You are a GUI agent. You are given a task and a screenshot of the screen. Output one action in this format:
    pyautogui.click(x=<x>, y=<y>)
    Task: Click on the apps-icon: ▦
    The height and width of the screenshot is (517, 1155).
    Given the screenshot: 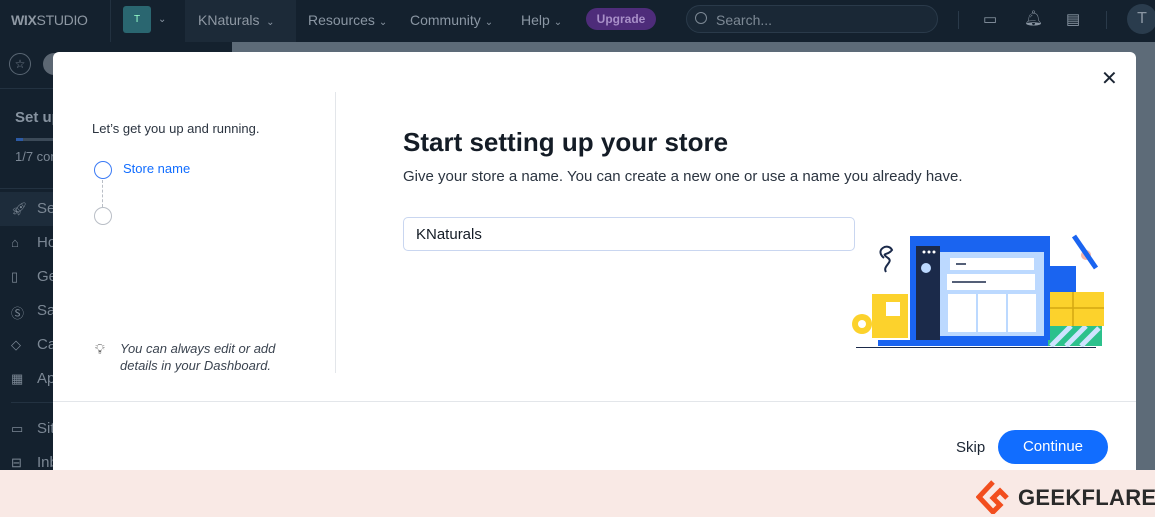 What is the action you would take?
    pyautogui.click(x=17, y=378)
    